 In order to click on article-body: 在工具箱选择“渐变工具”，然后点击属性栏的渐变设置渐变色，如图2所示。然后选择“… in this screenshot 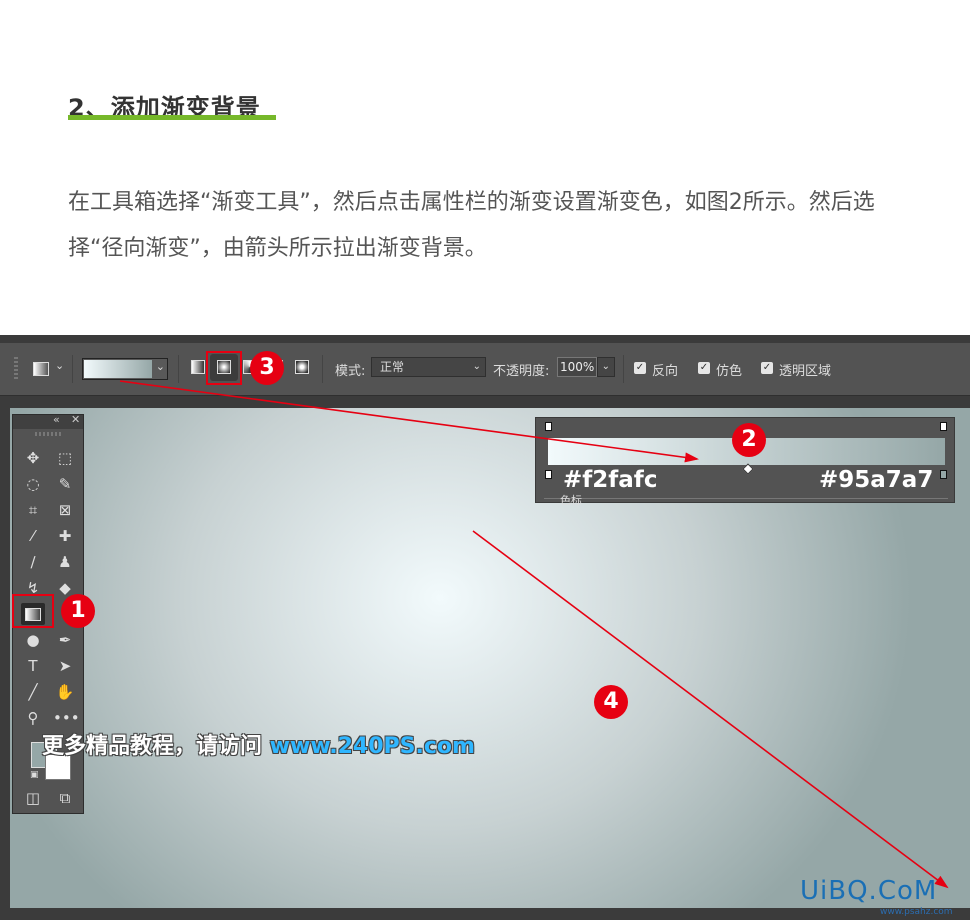, I will do `click(498, 226)`.